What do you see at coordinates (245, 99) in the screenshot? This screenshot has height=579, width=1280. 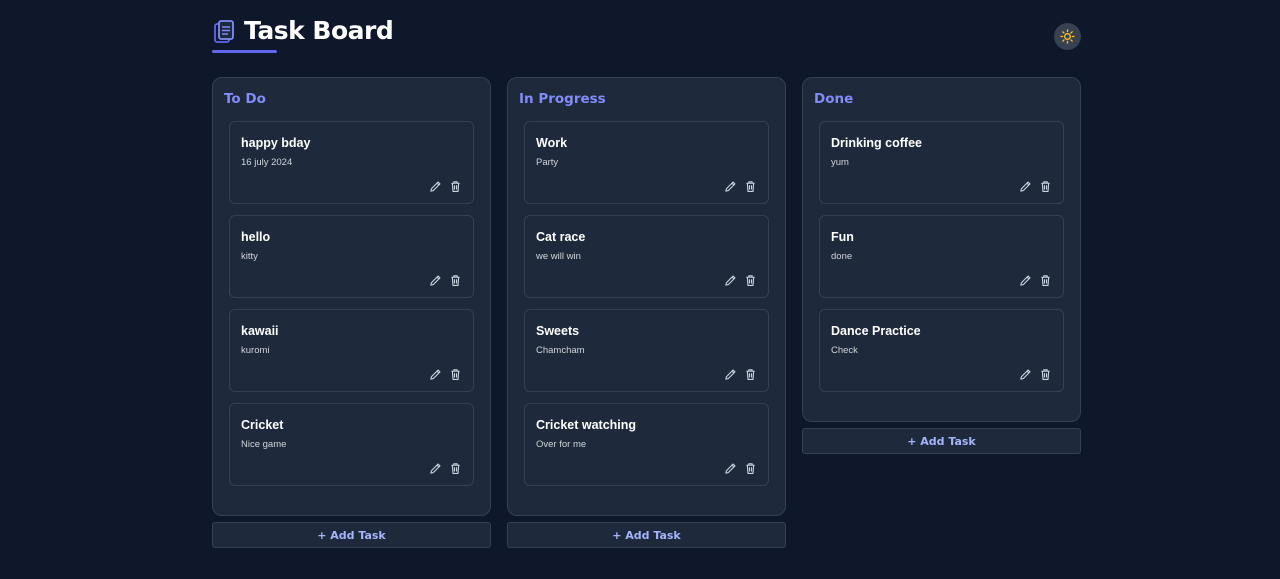 I see `column-title: To Do` at bounding box center [245, 99].